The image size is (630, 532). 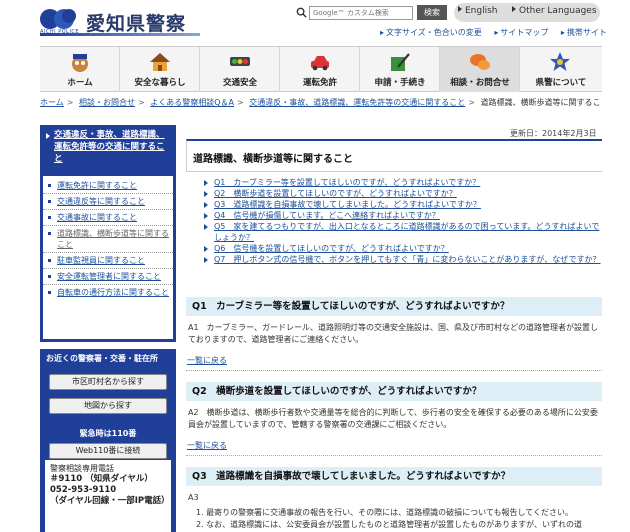 What do you see at coordinates (400, 83) in the screenshot?
I see `nav-label: 申請・手続き` at bounding box center [400, 83].